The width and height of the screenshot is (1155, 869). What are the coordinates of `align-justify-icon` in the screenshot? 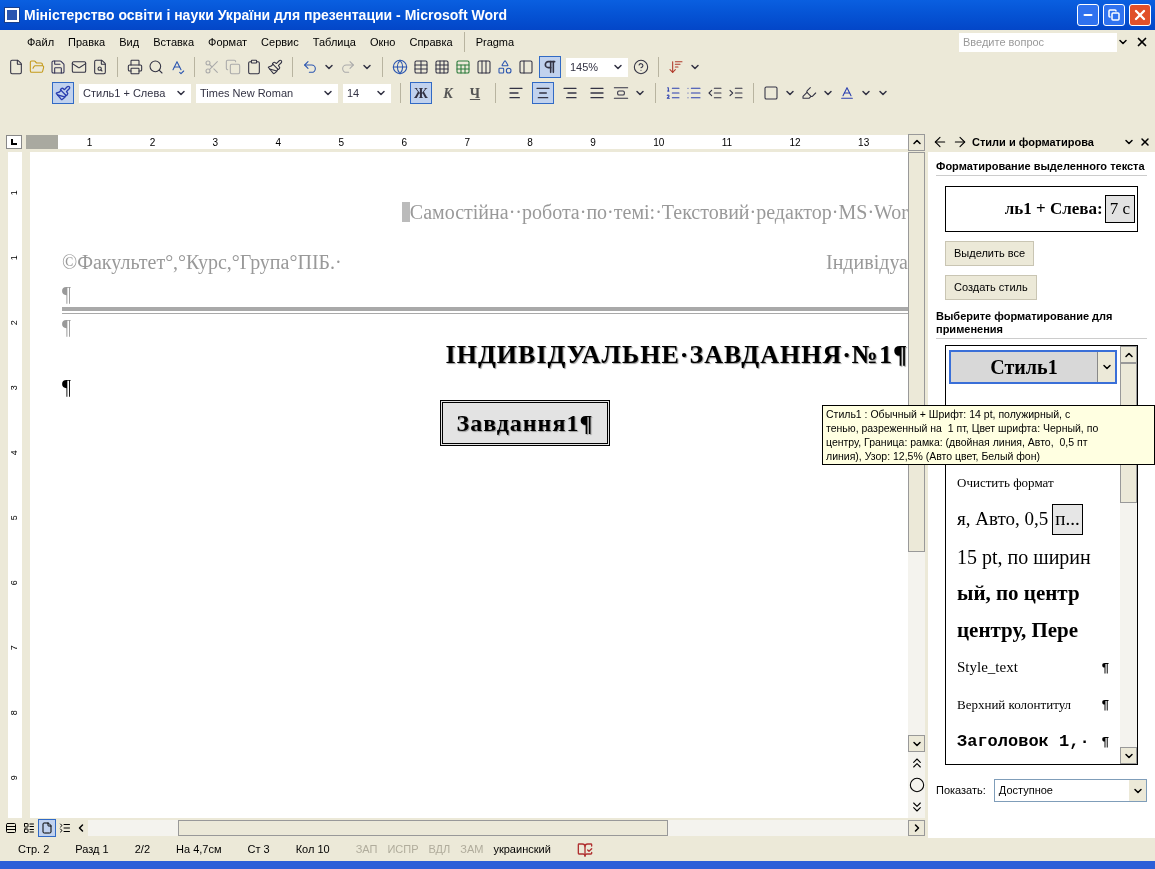 It's located at (597, 93).